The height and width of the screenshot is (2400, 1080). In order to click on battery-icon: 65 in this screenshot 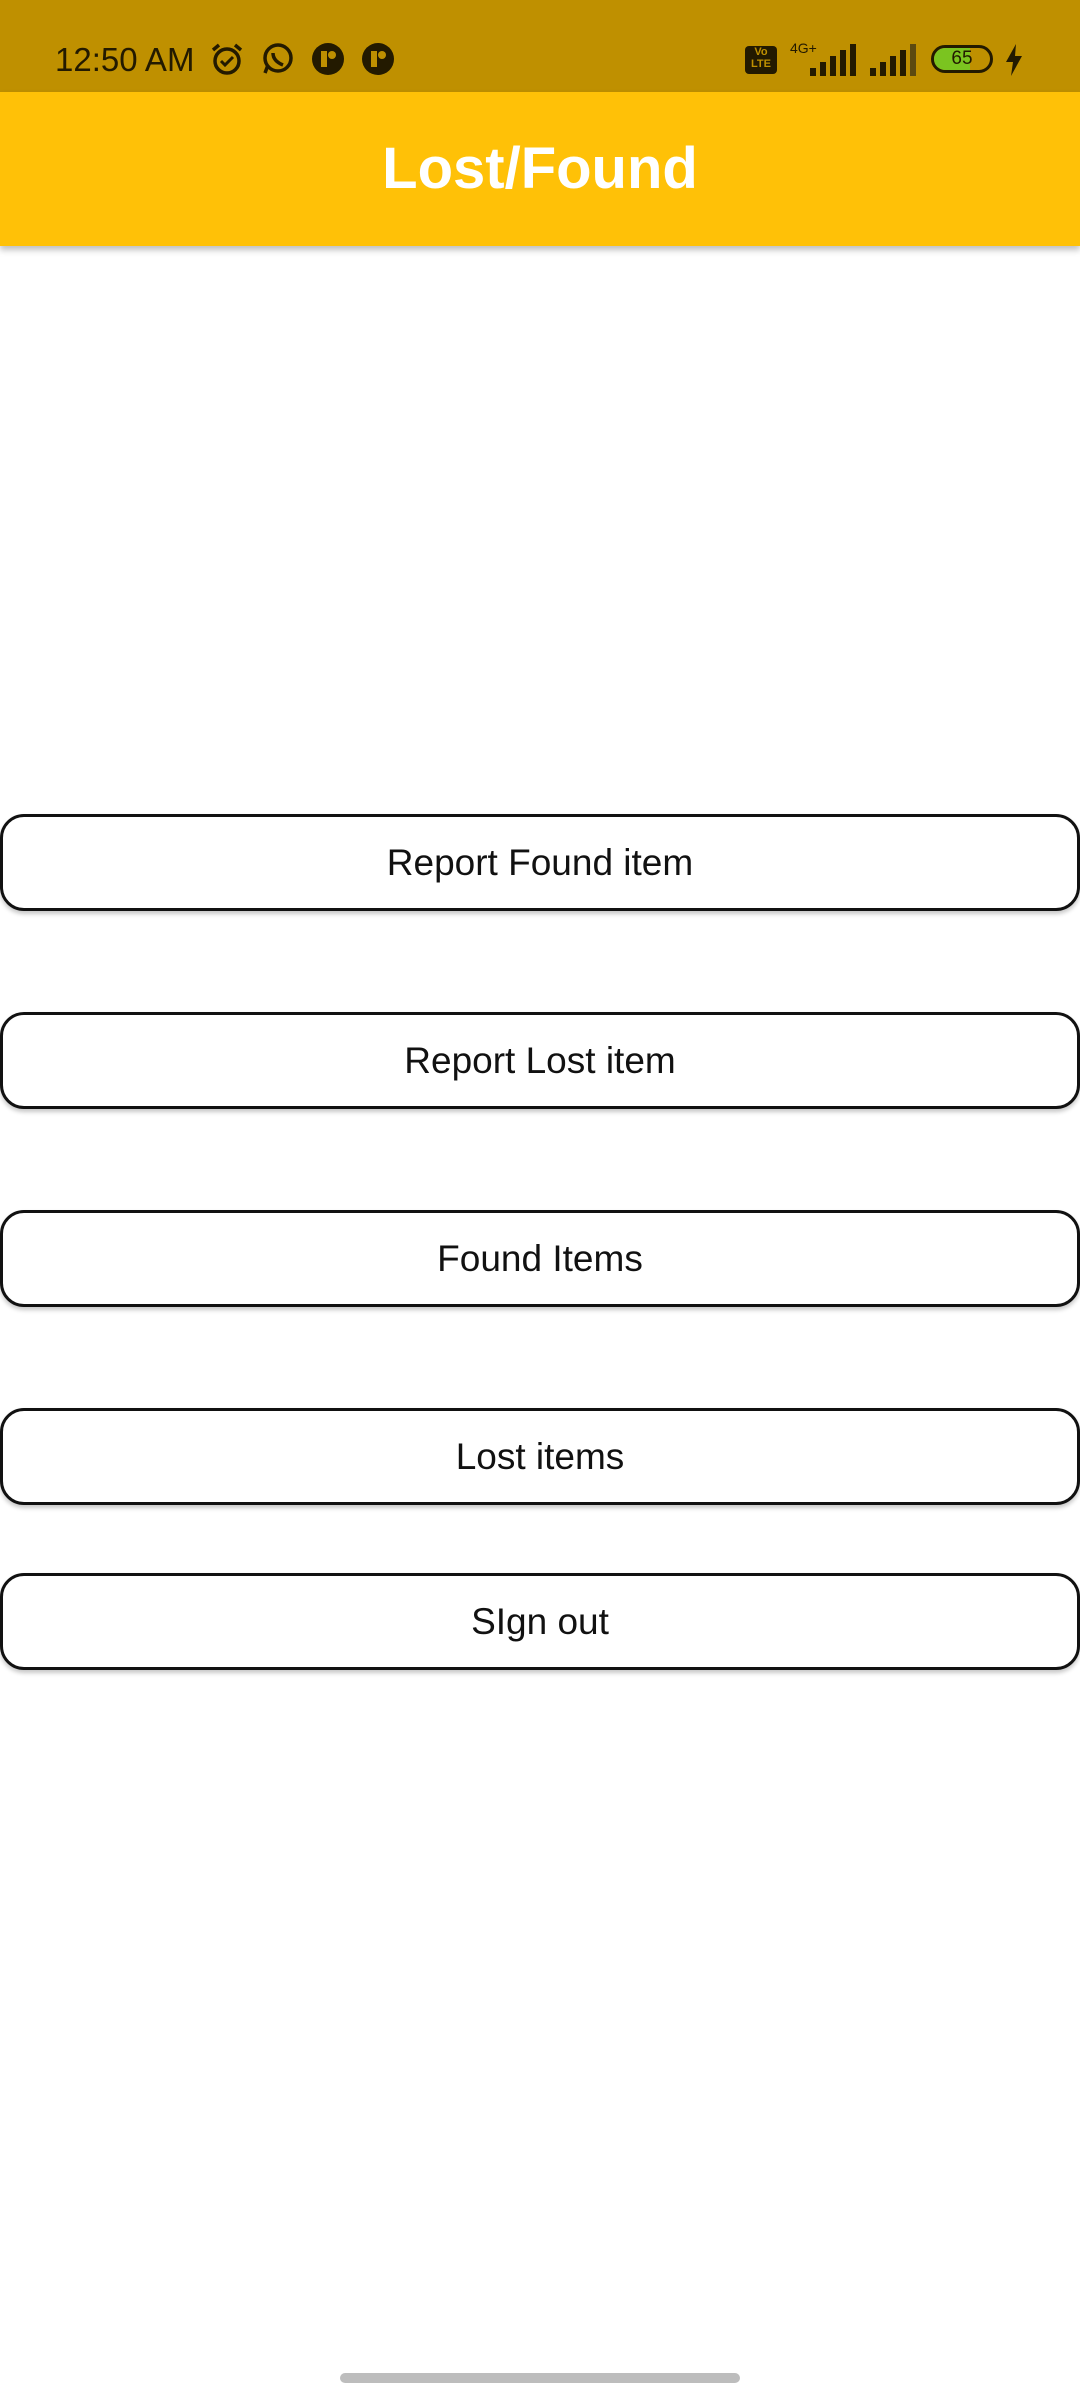, I will do `click(962, 59)`.